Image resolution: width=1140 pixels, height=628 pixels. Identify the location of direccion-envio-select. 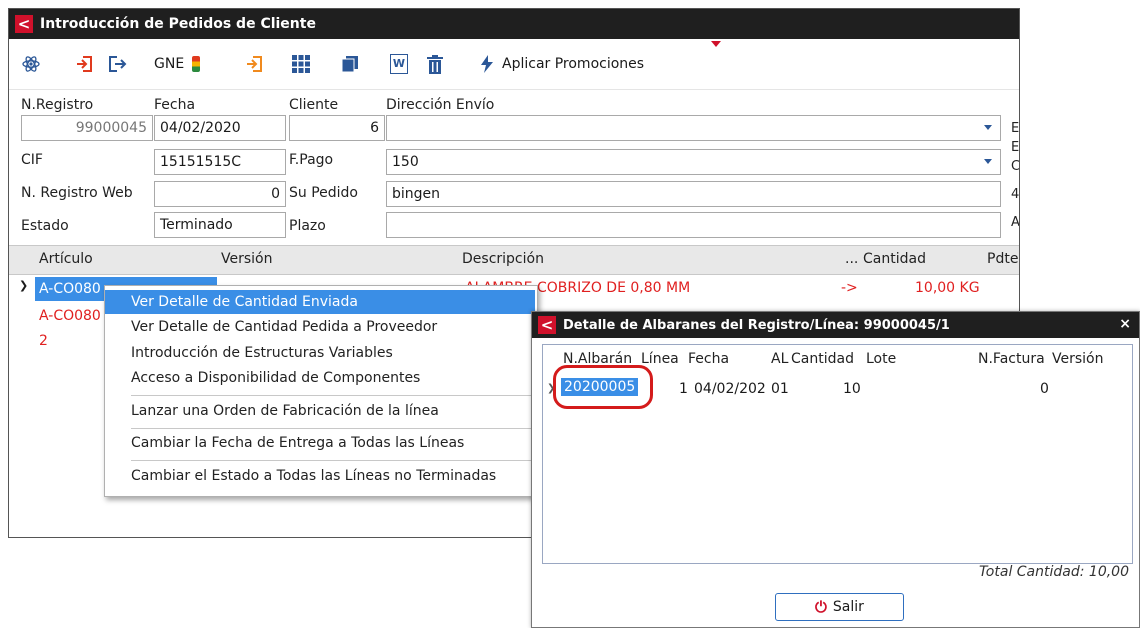
(693, 128).